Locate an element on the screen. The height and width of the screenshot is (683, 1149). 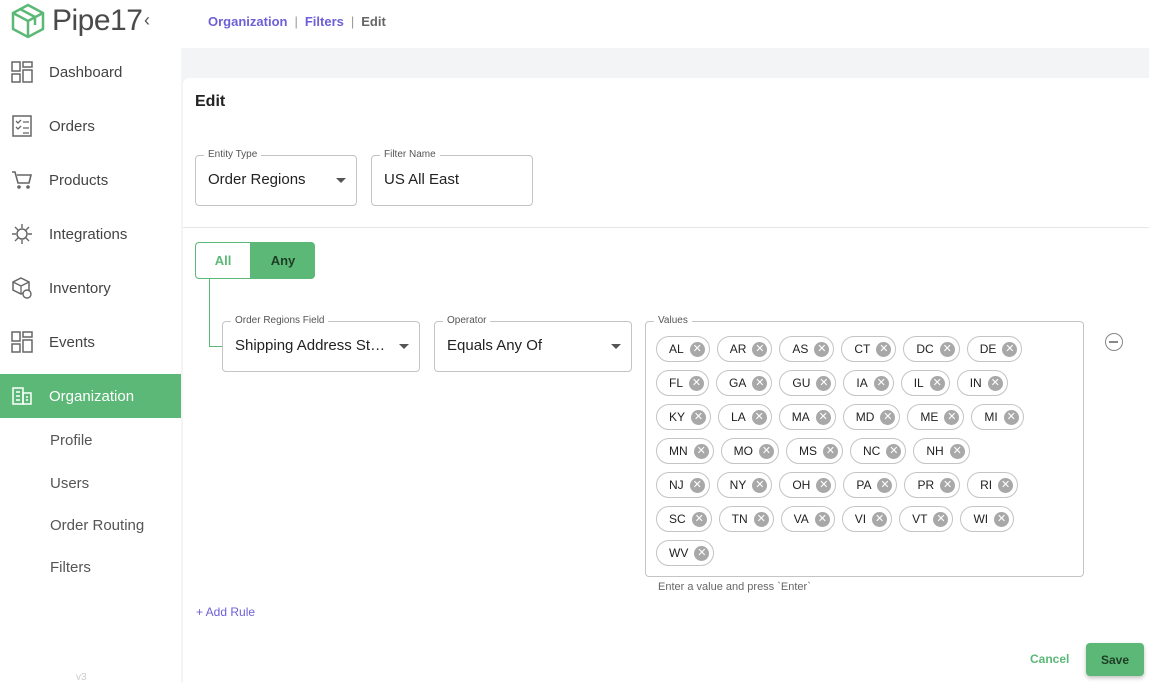
value-chip: AL ✕ is located at coordinates (683, 349).